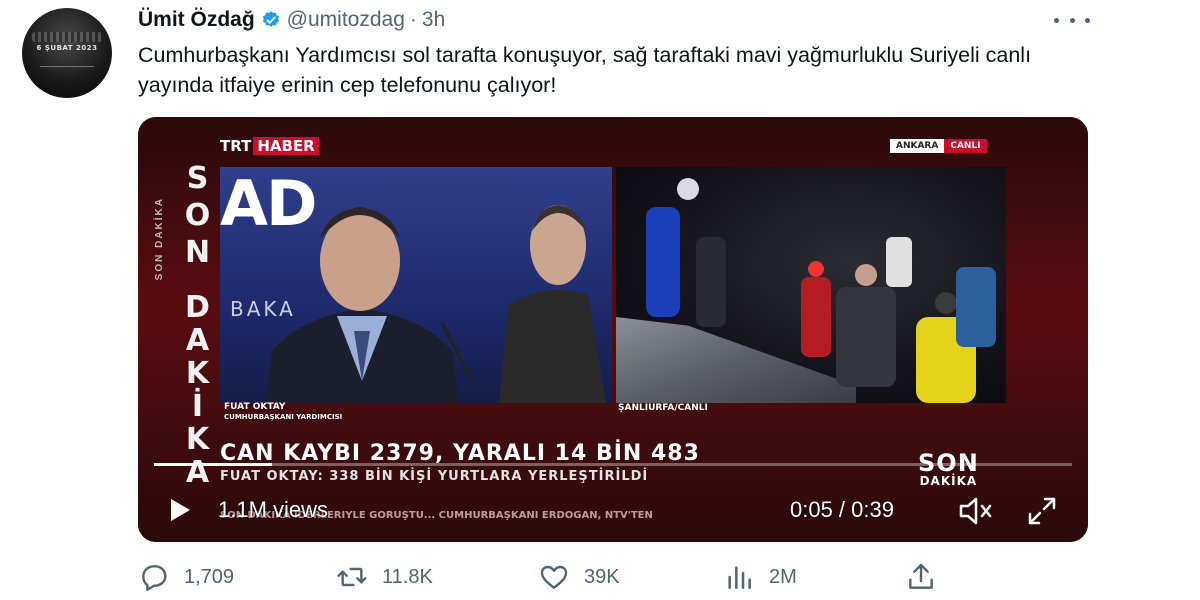 The width and height of the screenshot is (1200, 600). I want to click on tweet-actions-bar: 1,709 11.8K 39K 2M, so click(538, 577).